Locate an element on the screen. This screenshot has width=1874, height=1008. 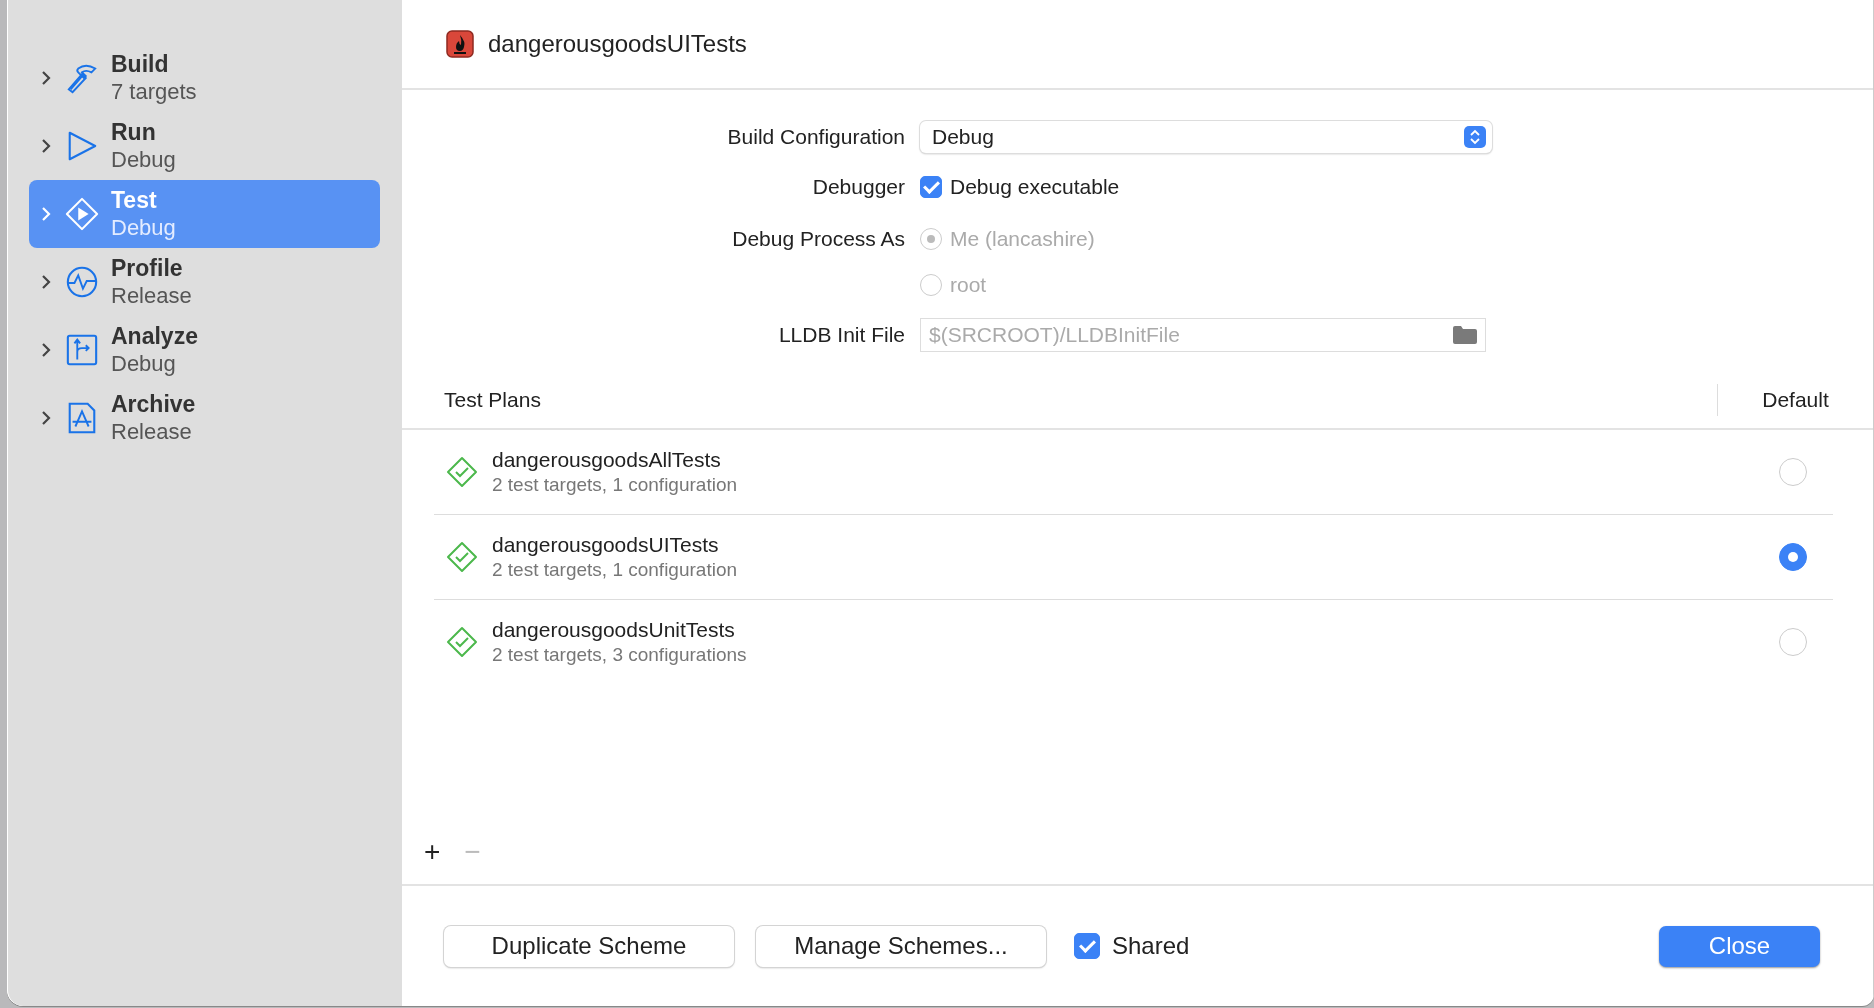
action-title: Run is located at coordinates (134, 132).